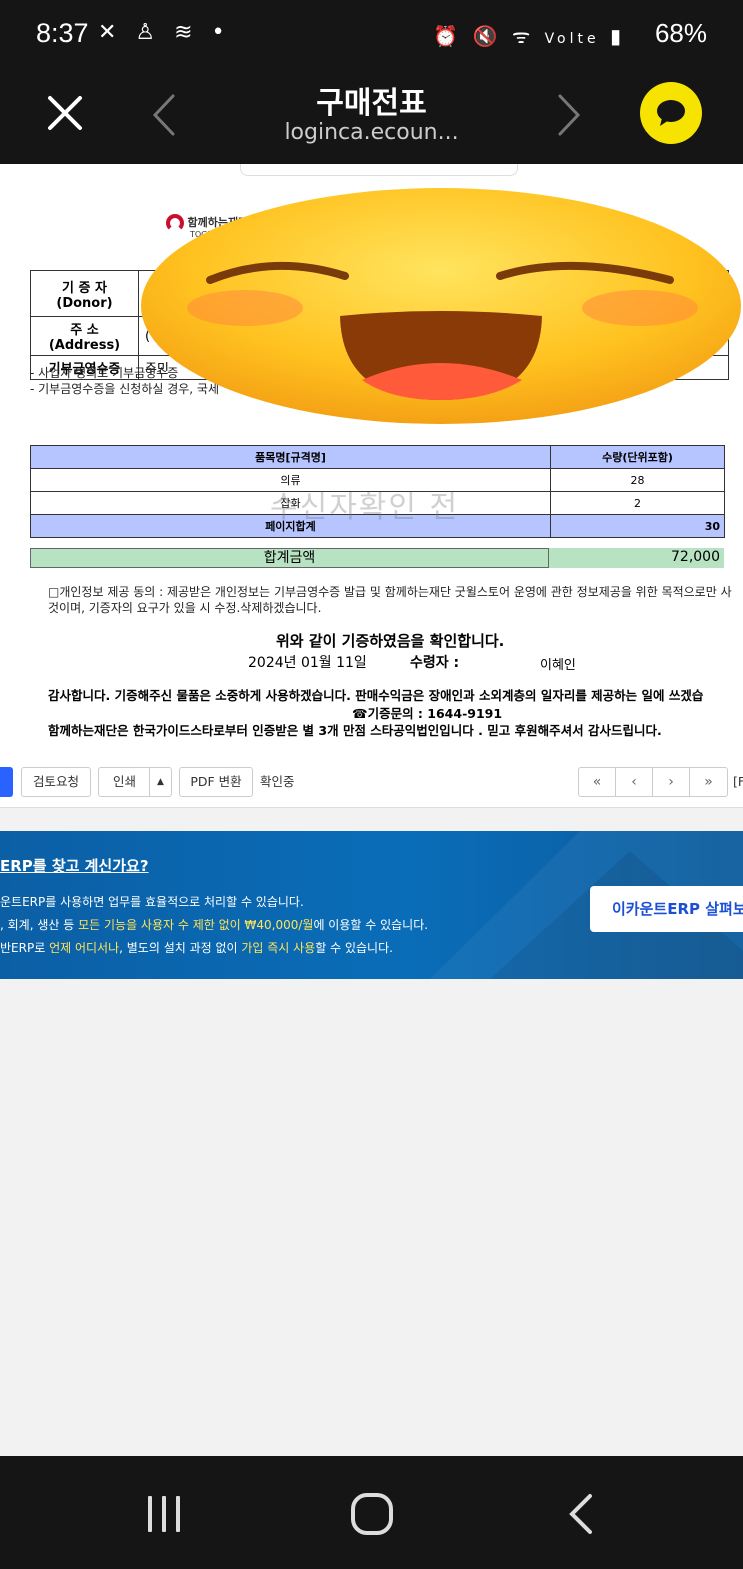  What do you see at coordinates (74, 866) in the screenshot?
I see `banner-question: ERP를 찾고 계신가요?` at bounding box center [74, 866].